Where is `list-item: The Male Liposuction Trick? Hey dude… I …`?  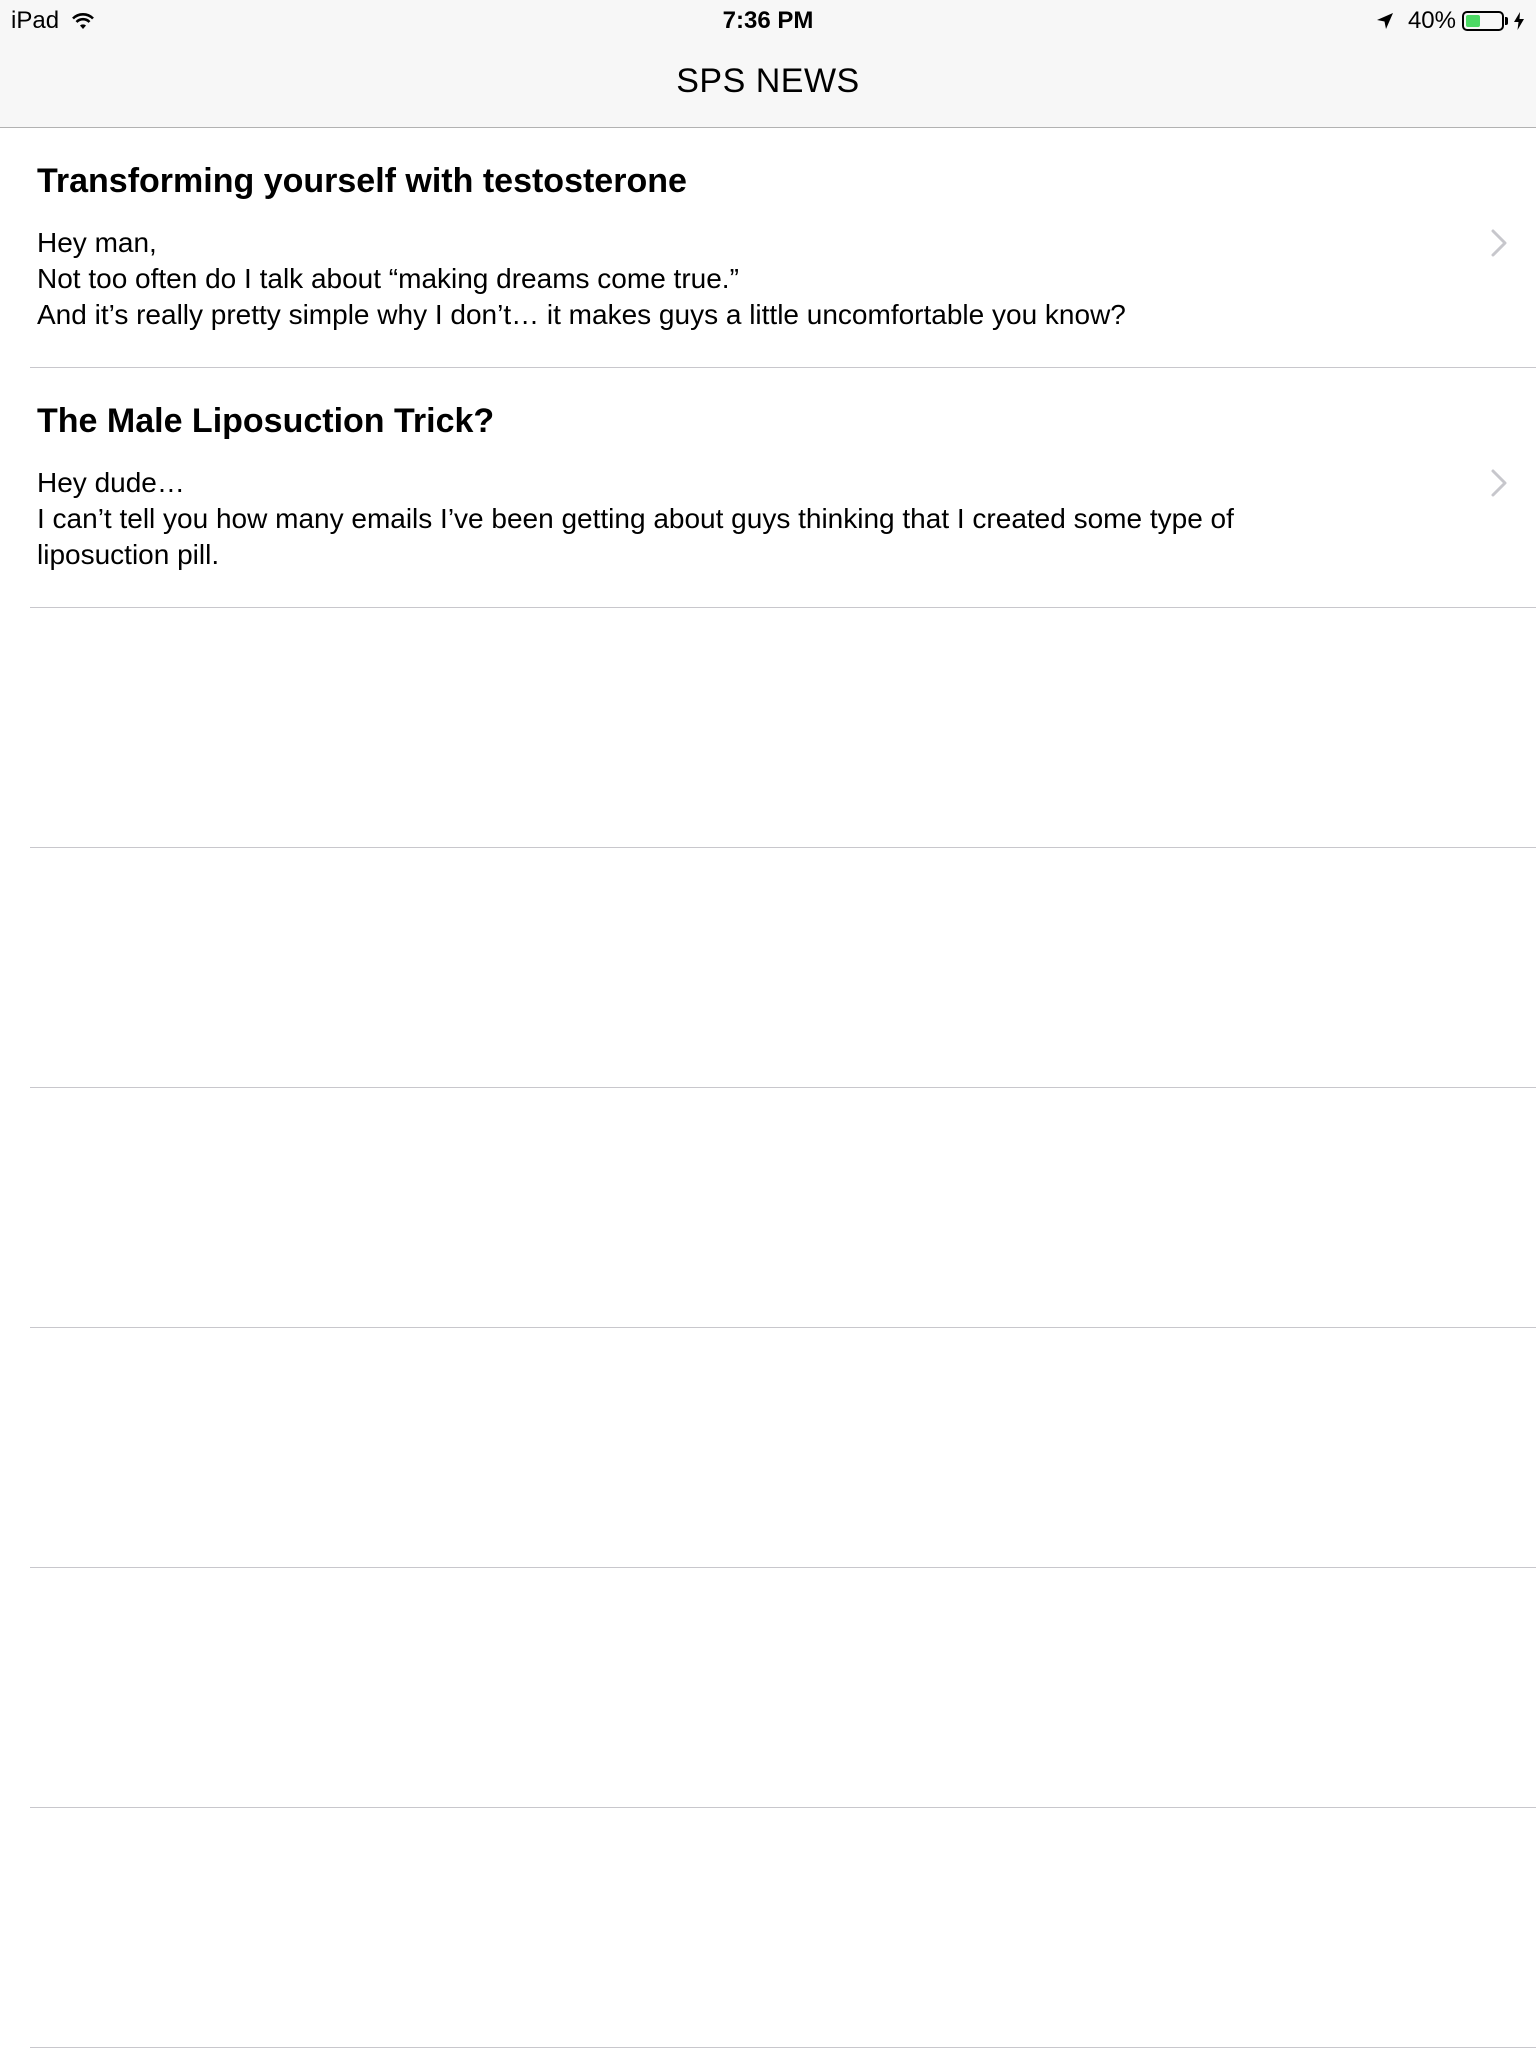 list-item: The Male Liposuction Trick? Hey dude… I … is located at coordinates (768, 488).